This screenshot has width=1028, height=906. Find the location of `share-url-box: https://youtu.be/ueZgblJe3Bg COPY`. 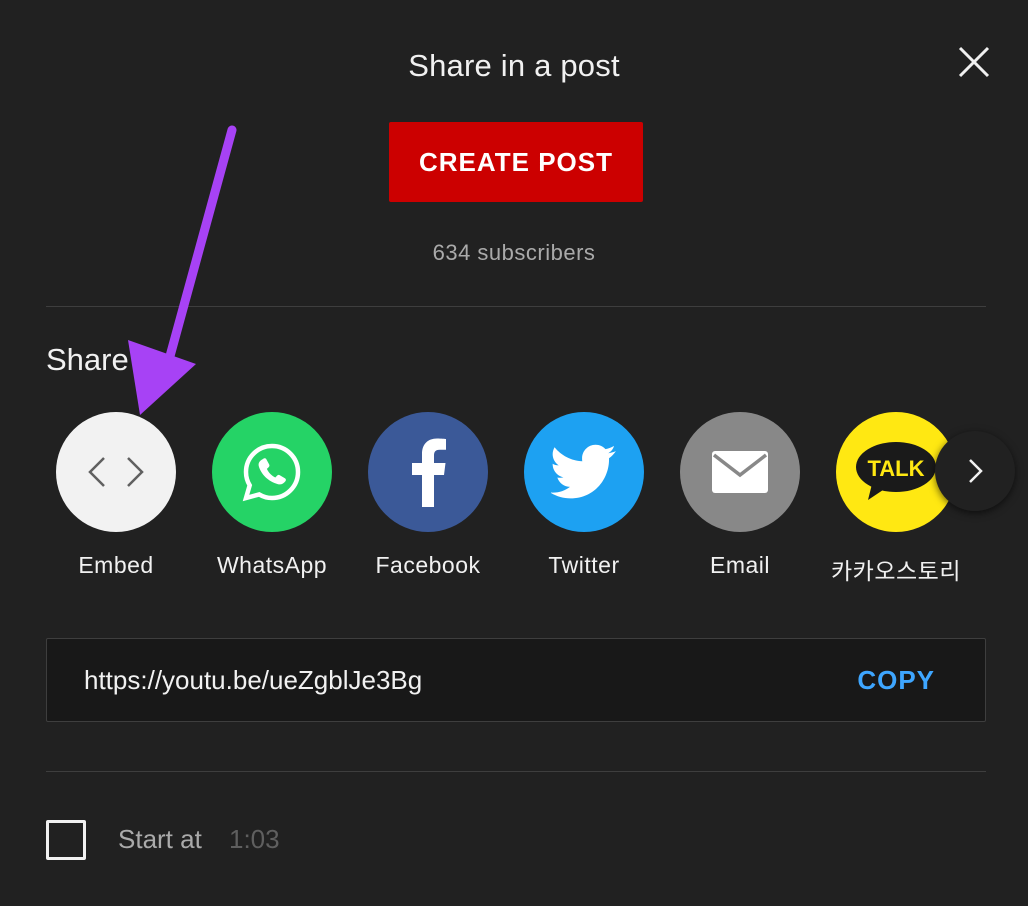

share-url-box: https://youtu.be/ueZgblJe3Bg COPY is located at coordinates (516, 680).